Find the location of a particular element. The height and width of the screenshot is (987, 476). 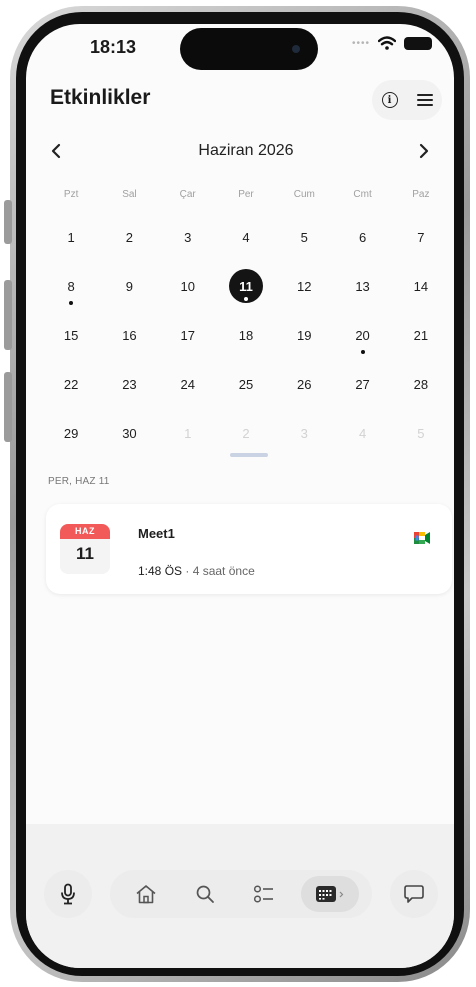

calendar-icon is located at coordinates (329, 894).